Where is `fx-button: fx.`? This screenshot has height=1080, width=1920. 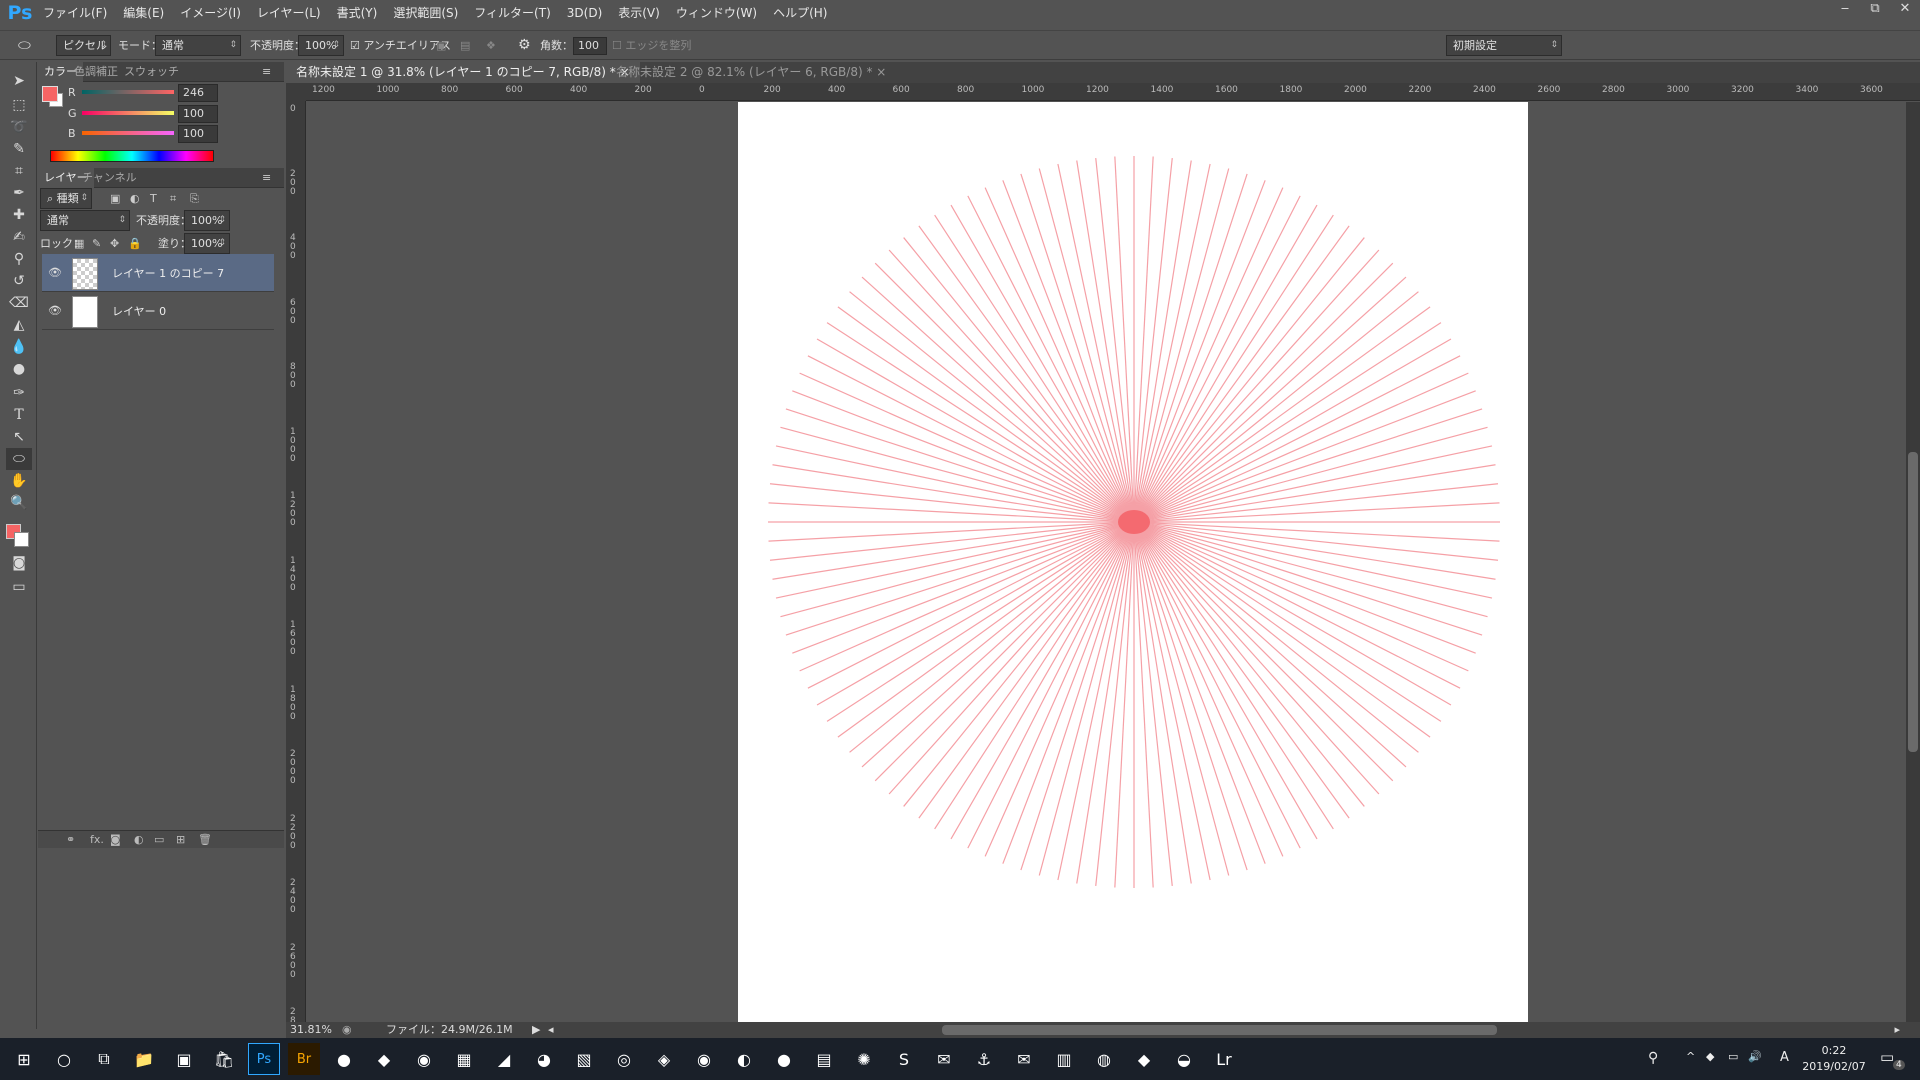 fx-button: fx. is located at coordinates (97, 841).